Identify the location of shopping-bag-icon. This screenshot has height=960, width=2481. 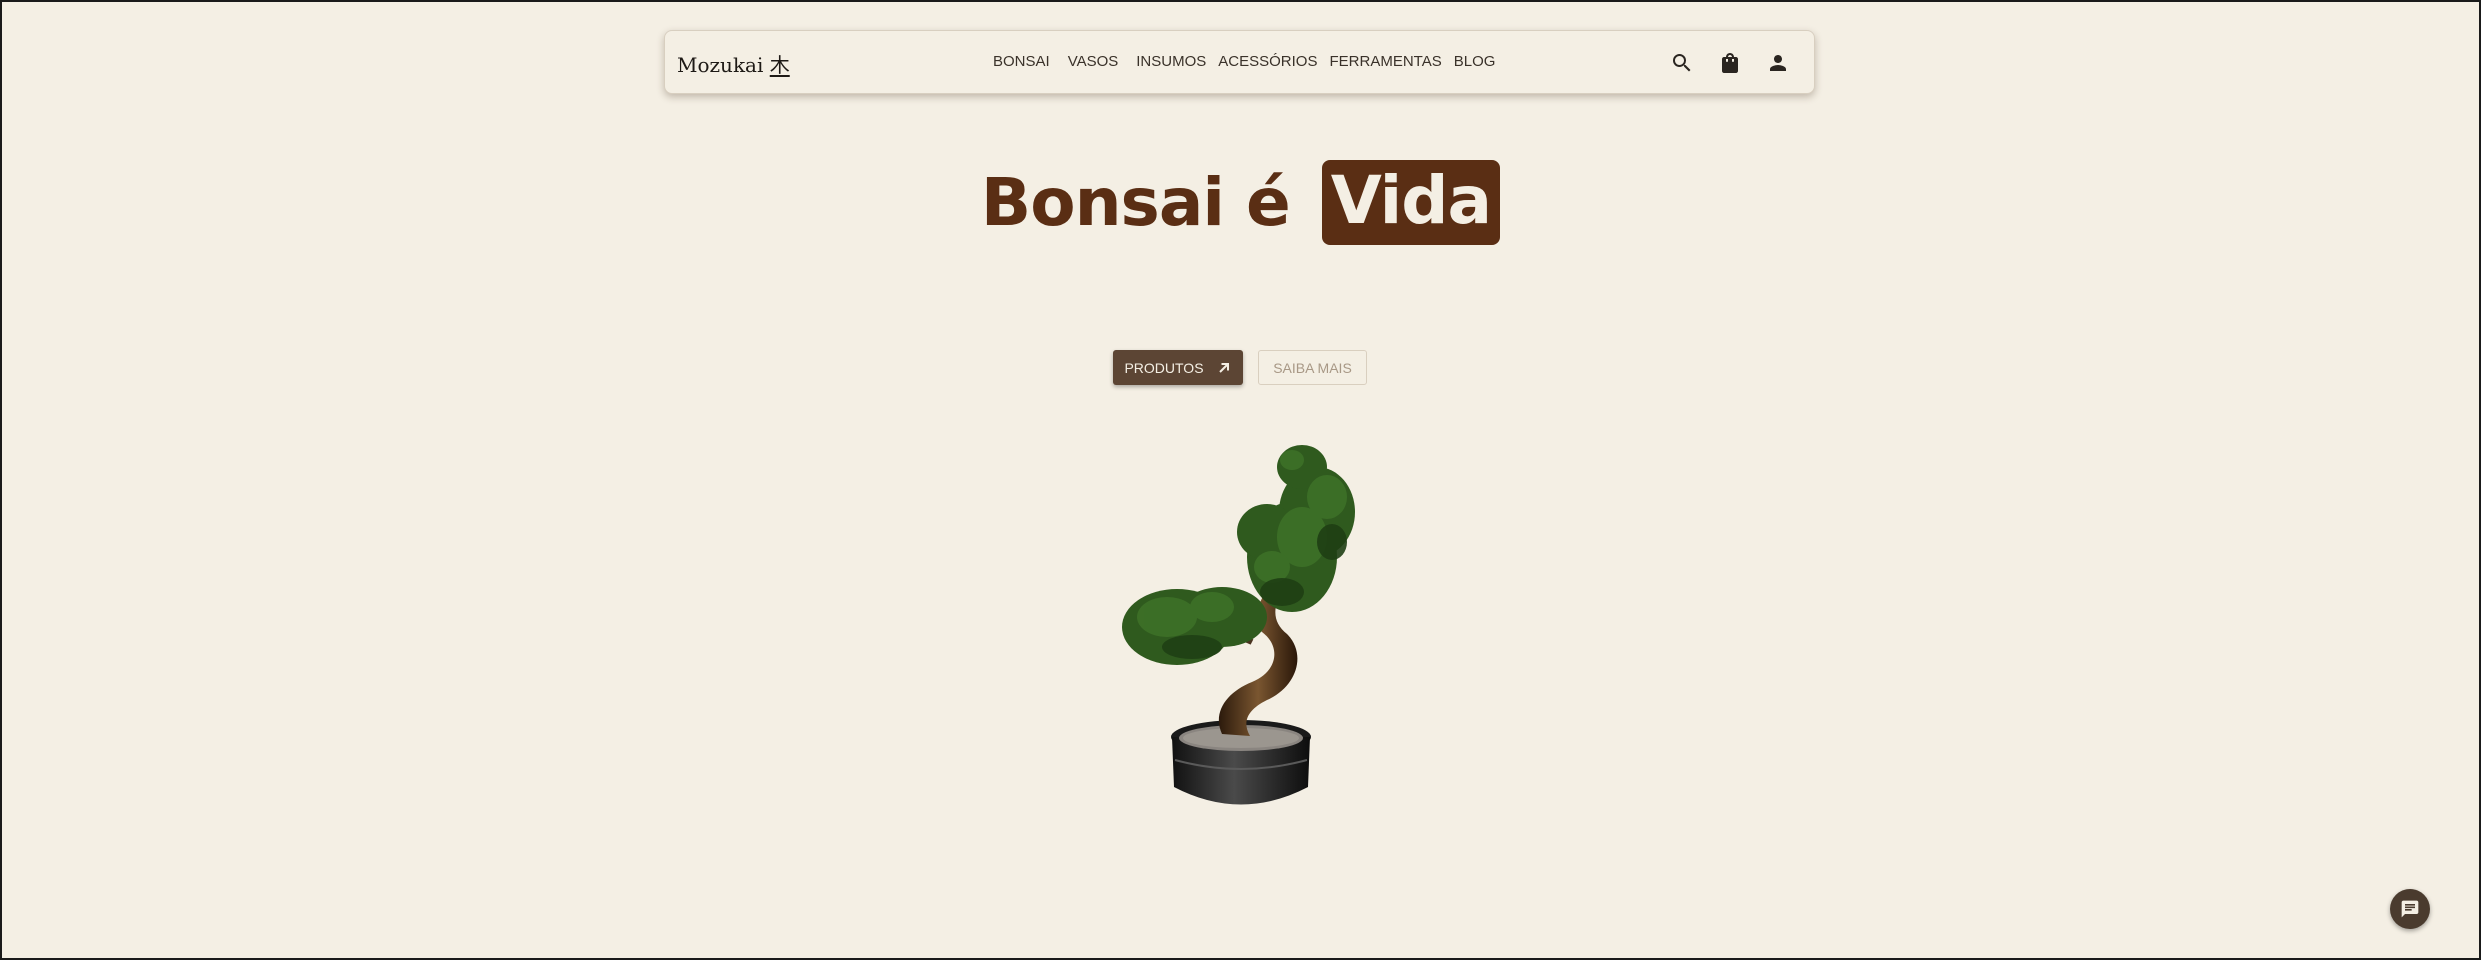
(1730, 63).